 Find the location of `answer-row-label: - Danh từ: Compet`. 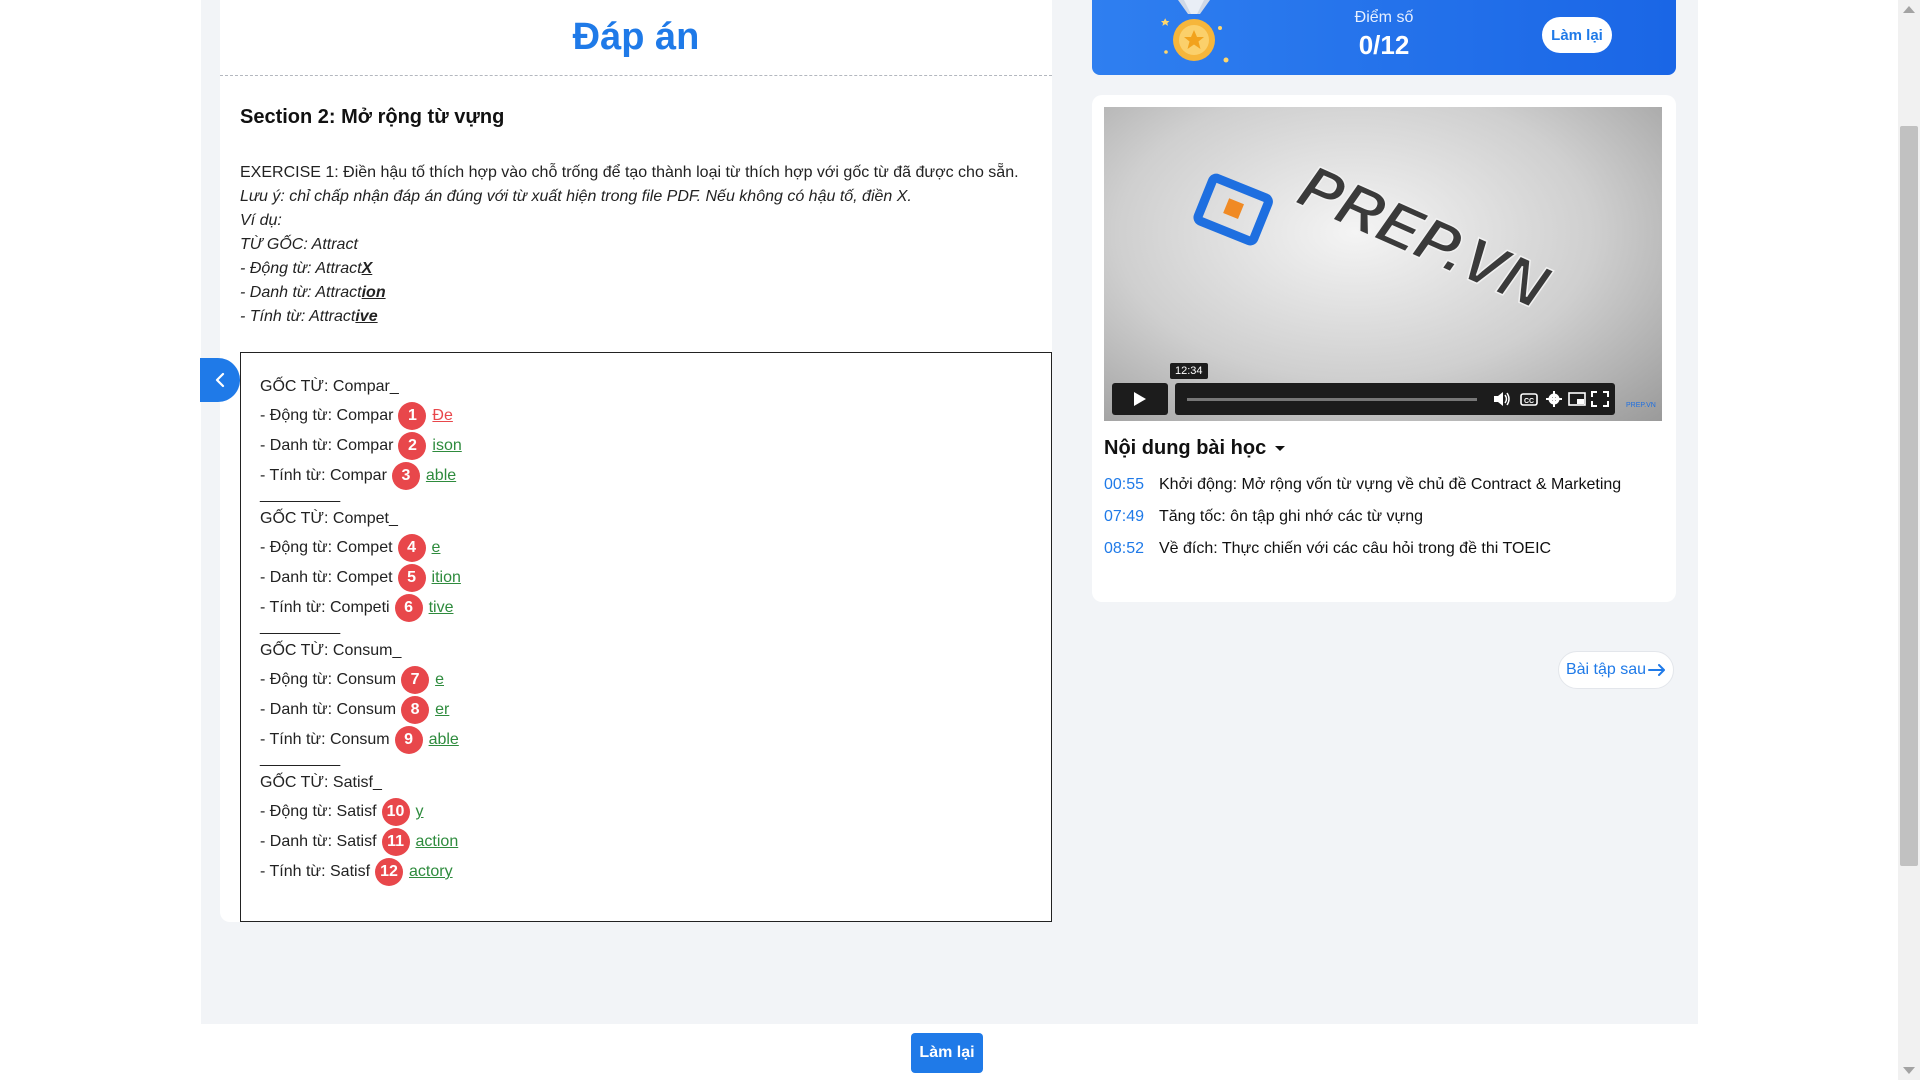

answer-row-label: - Danh từ: Compet is located at coordinates (326, 577).